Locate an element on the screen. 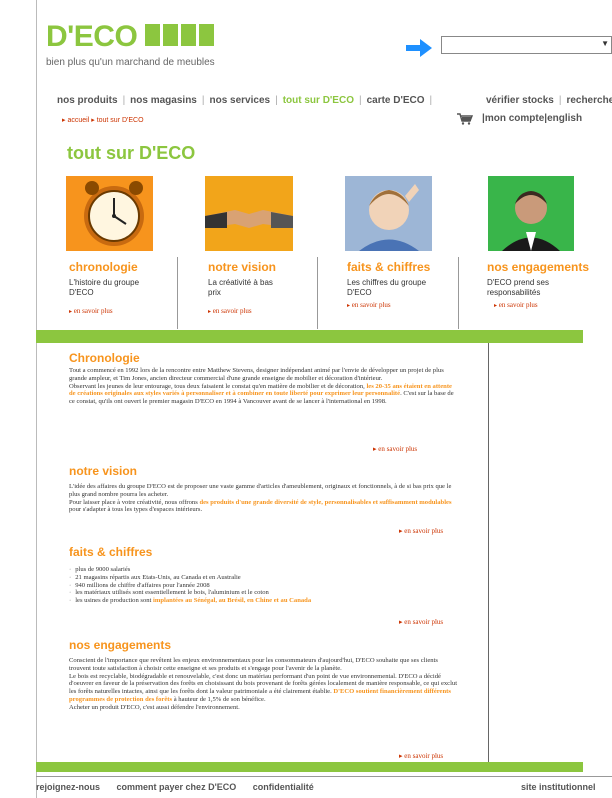 The width and height of the screenshot is (612, 798). search-select: ▼ is located at coordinates (526, 45).